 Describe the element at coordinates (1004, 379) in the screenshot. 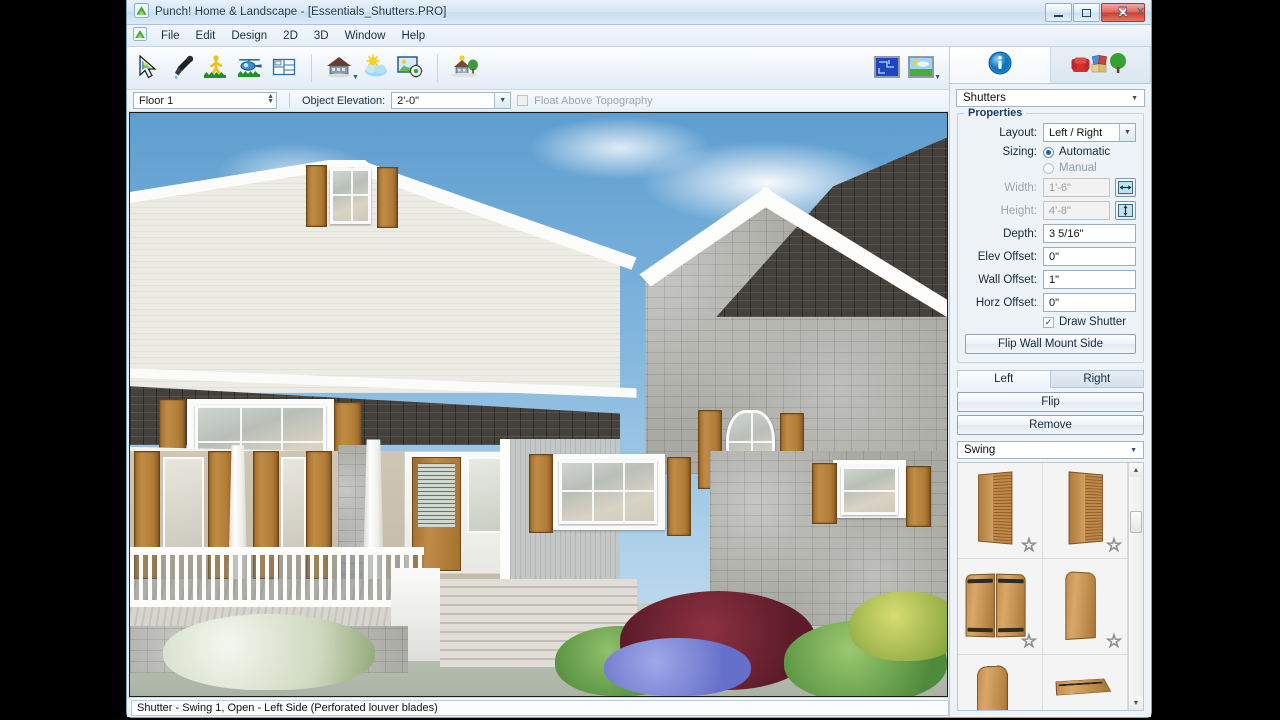

I see `side-tab-left: Left` at that location.